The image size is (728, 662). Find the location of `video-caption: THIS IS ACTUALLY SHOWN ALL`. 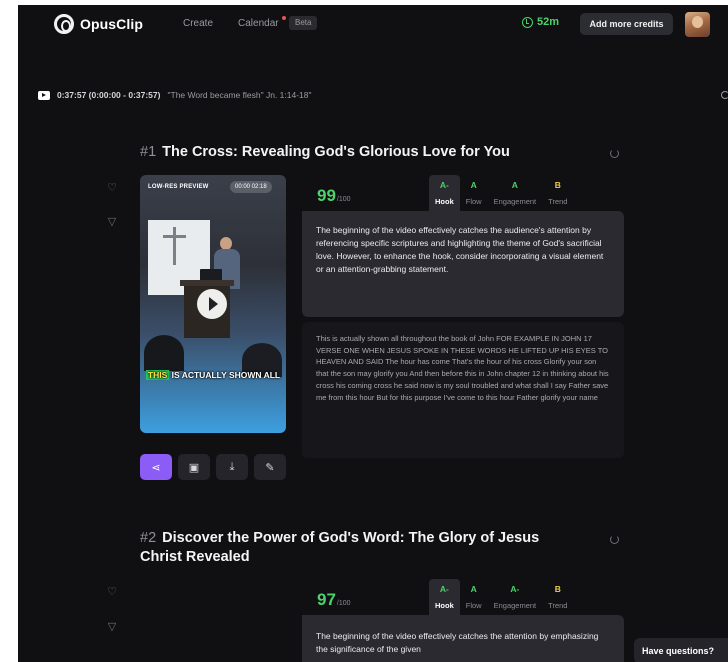

video-caption: THIS IS ACTUALLY SHOWN ALL is located at coordinates (213, 375).